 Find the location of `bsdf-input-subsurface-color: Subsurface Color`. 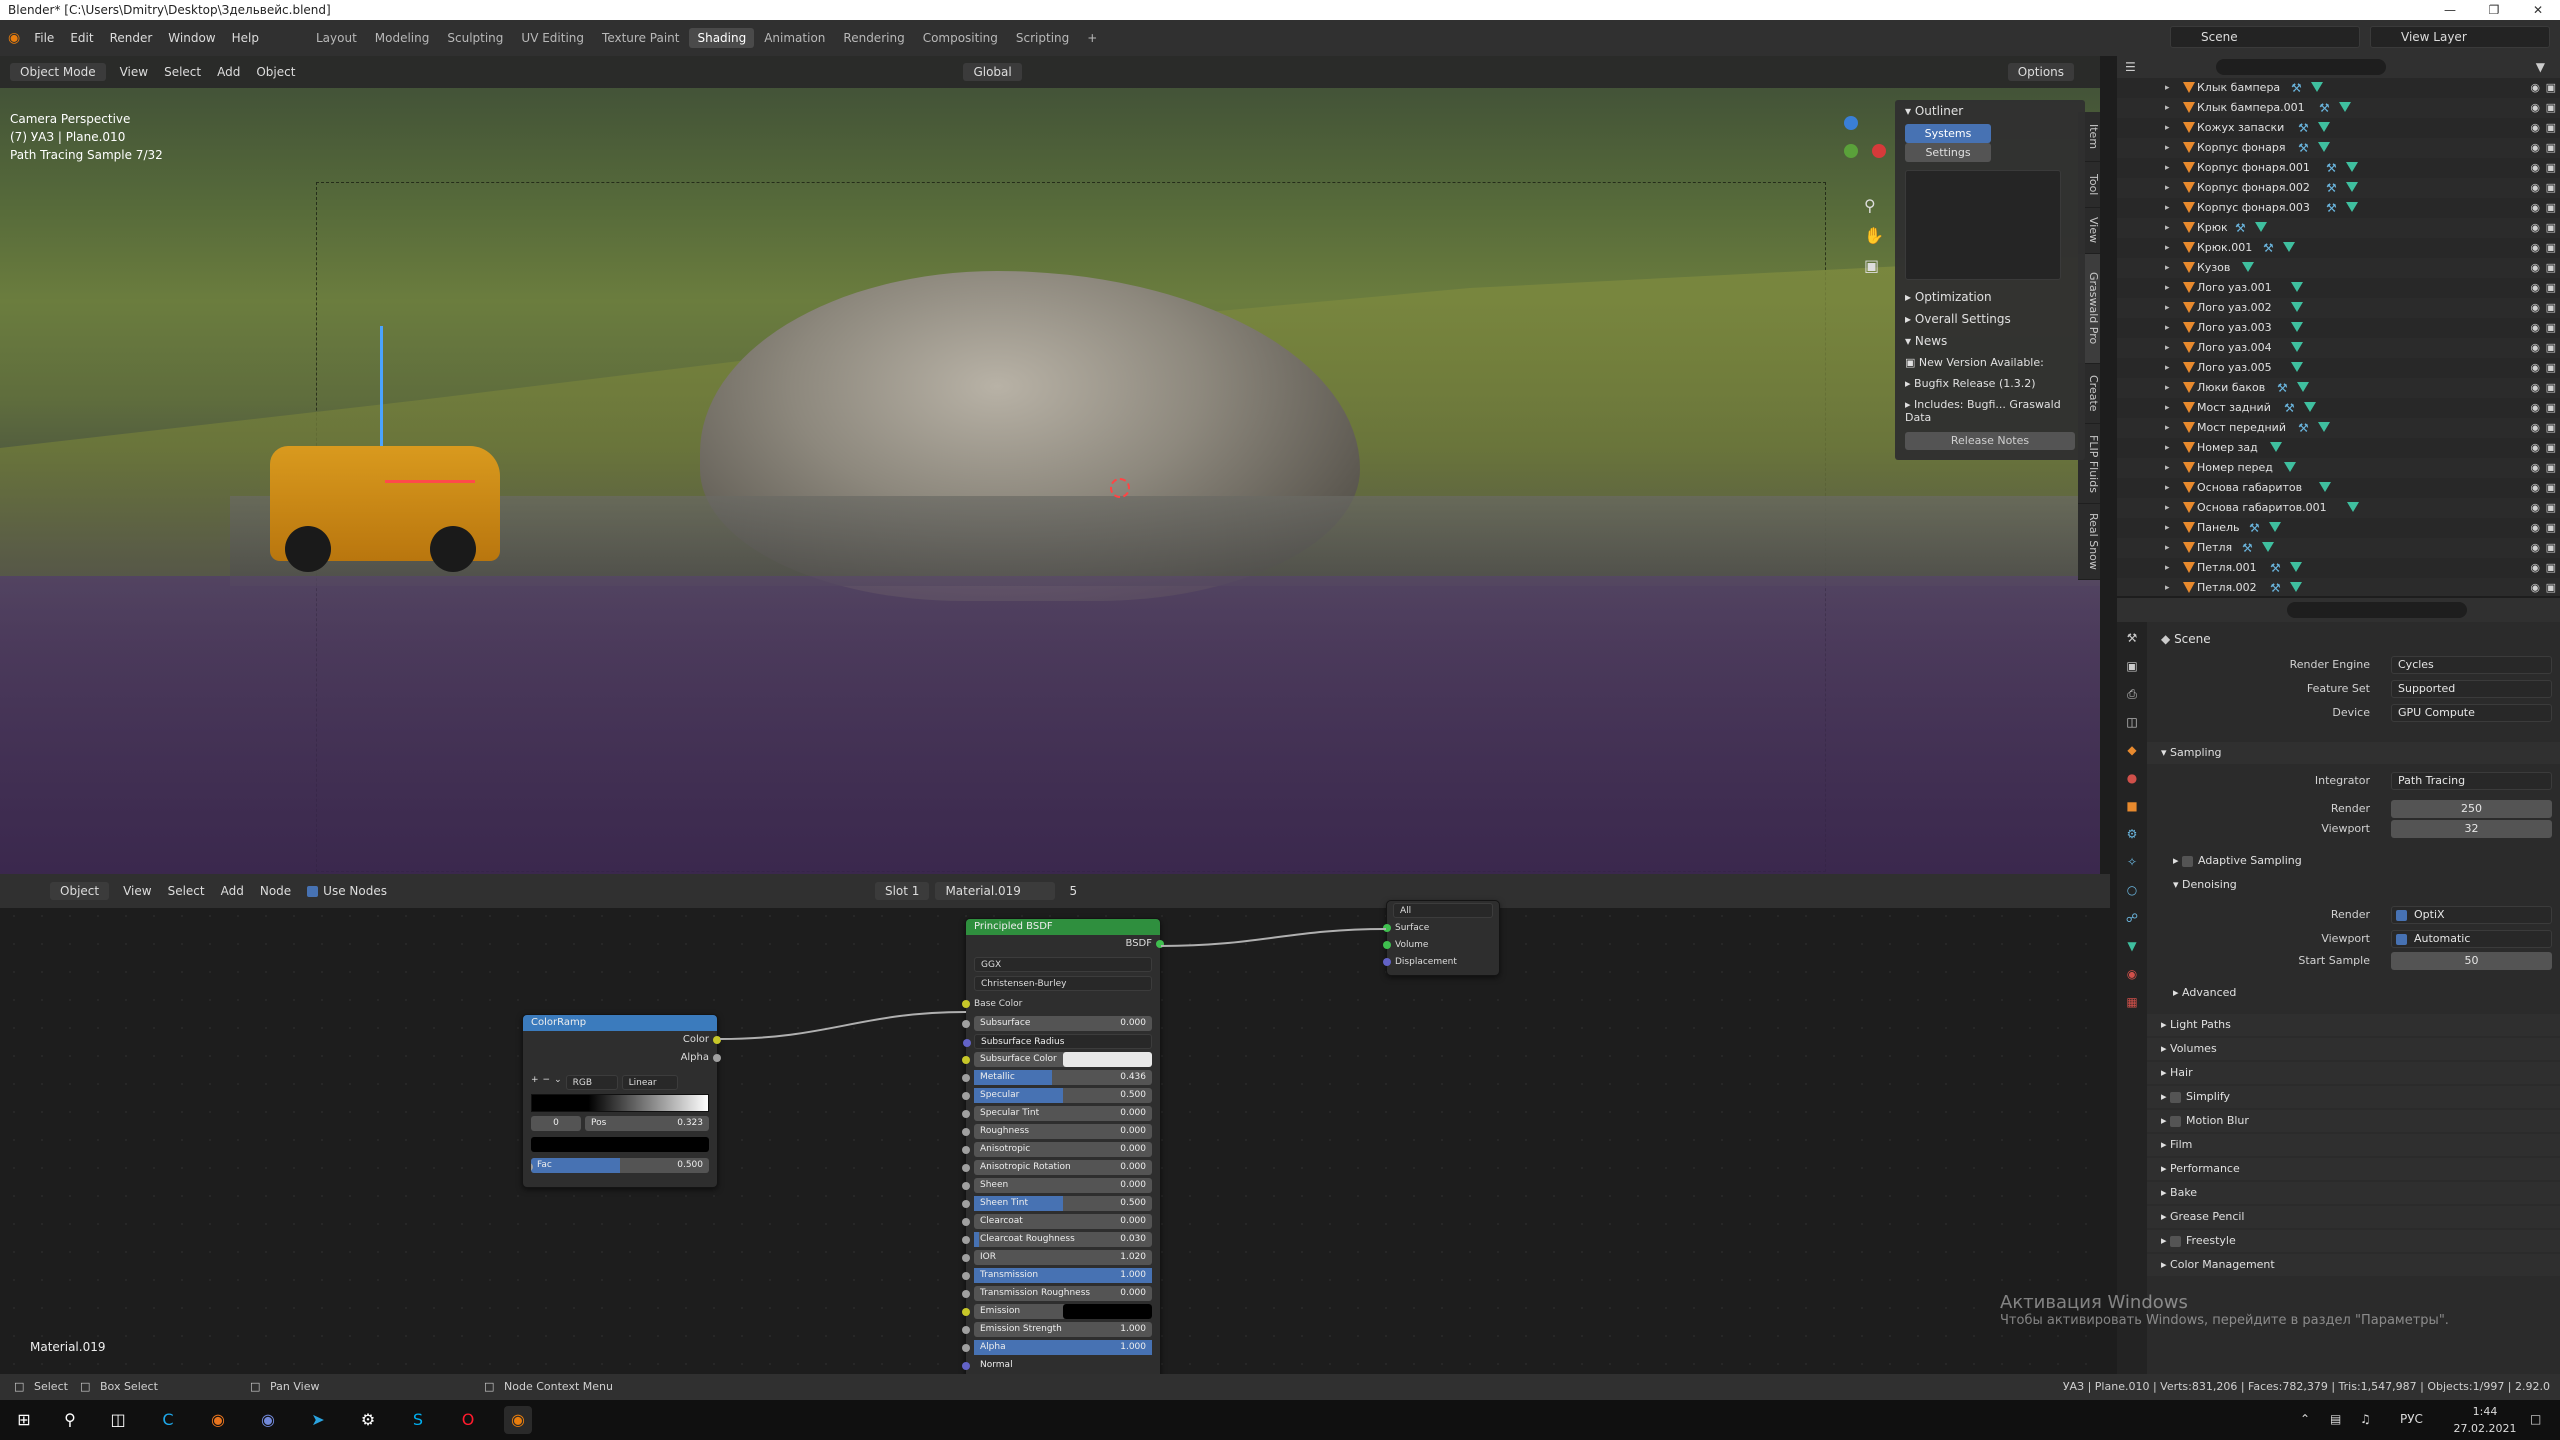

bsdf-input-subsurface-color: Subsurface Color is located at coordinates (1057, 1059).